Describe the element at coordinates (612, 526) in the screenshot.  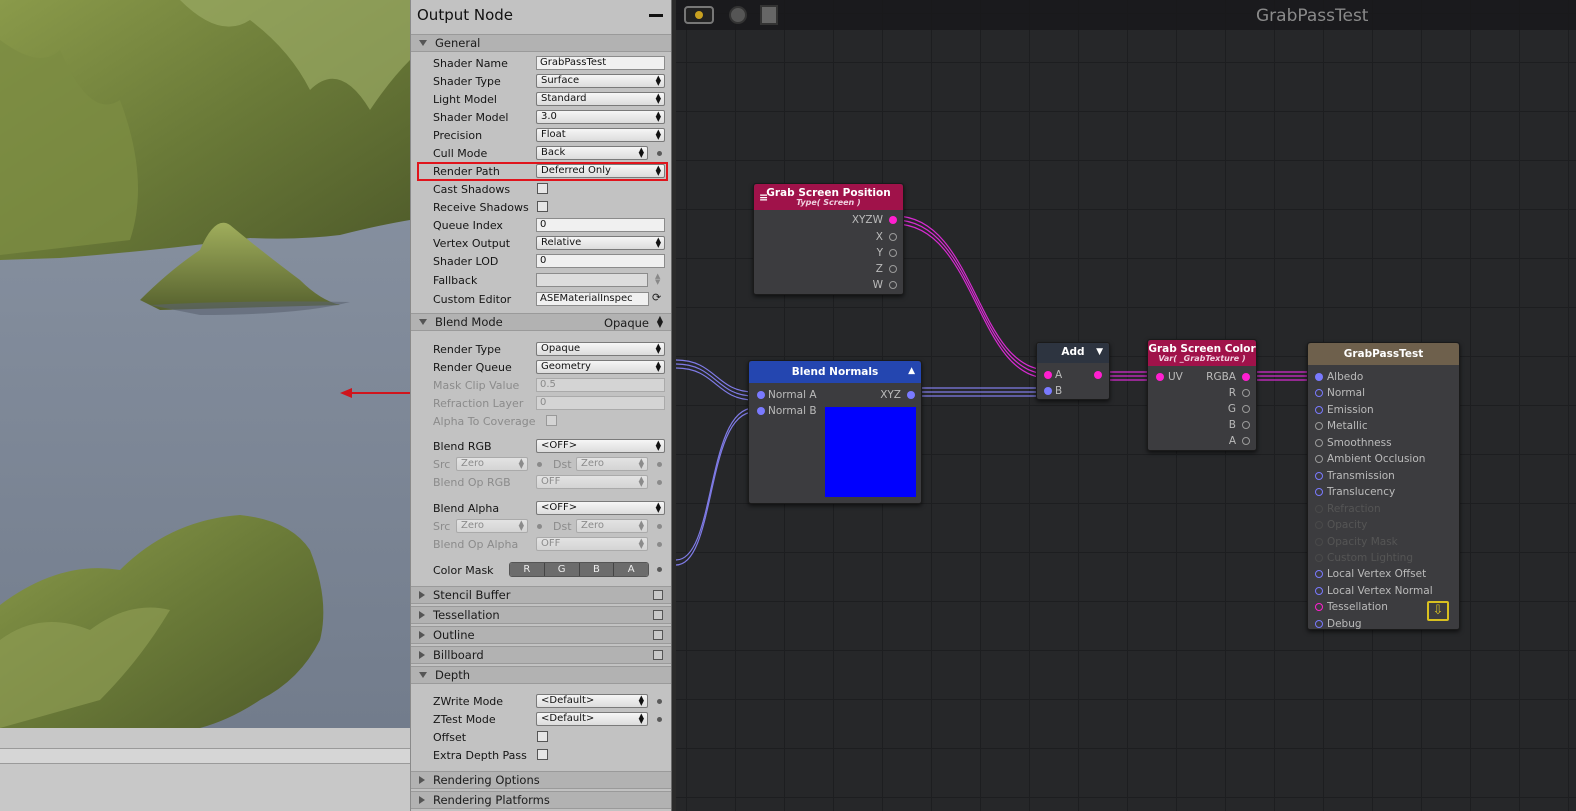
I see `dst-alpha-dropdown: Zero ▲ ▼` at that location.